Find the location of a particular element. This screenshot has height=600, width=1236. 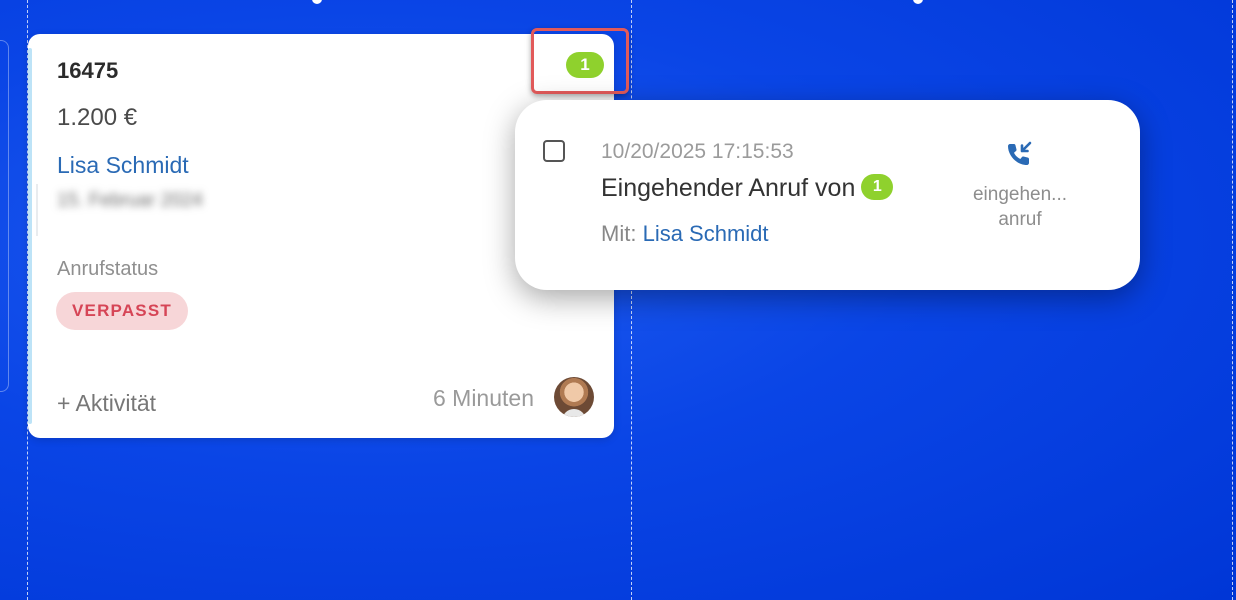

activity-title: Eingehender Anruf von 1 is located at coordinates (747, 188).